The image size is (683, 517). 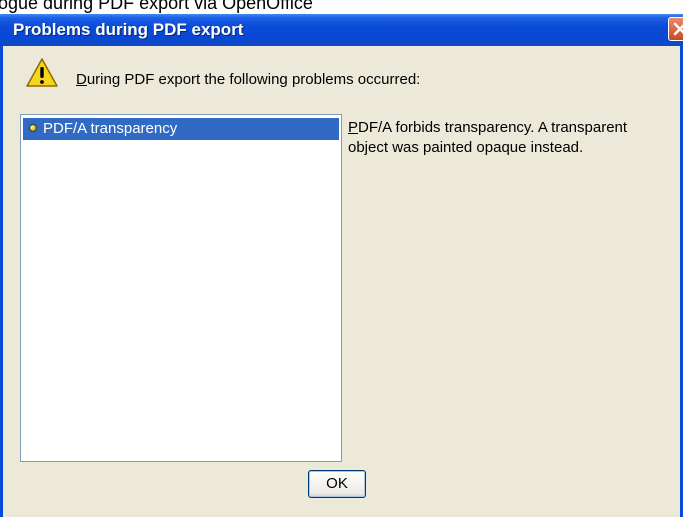 What do you see at coordinates (110, 128) in the screenshot?
I see `list-item-label: PDF/A transparency` at bounding box center [110, 128].